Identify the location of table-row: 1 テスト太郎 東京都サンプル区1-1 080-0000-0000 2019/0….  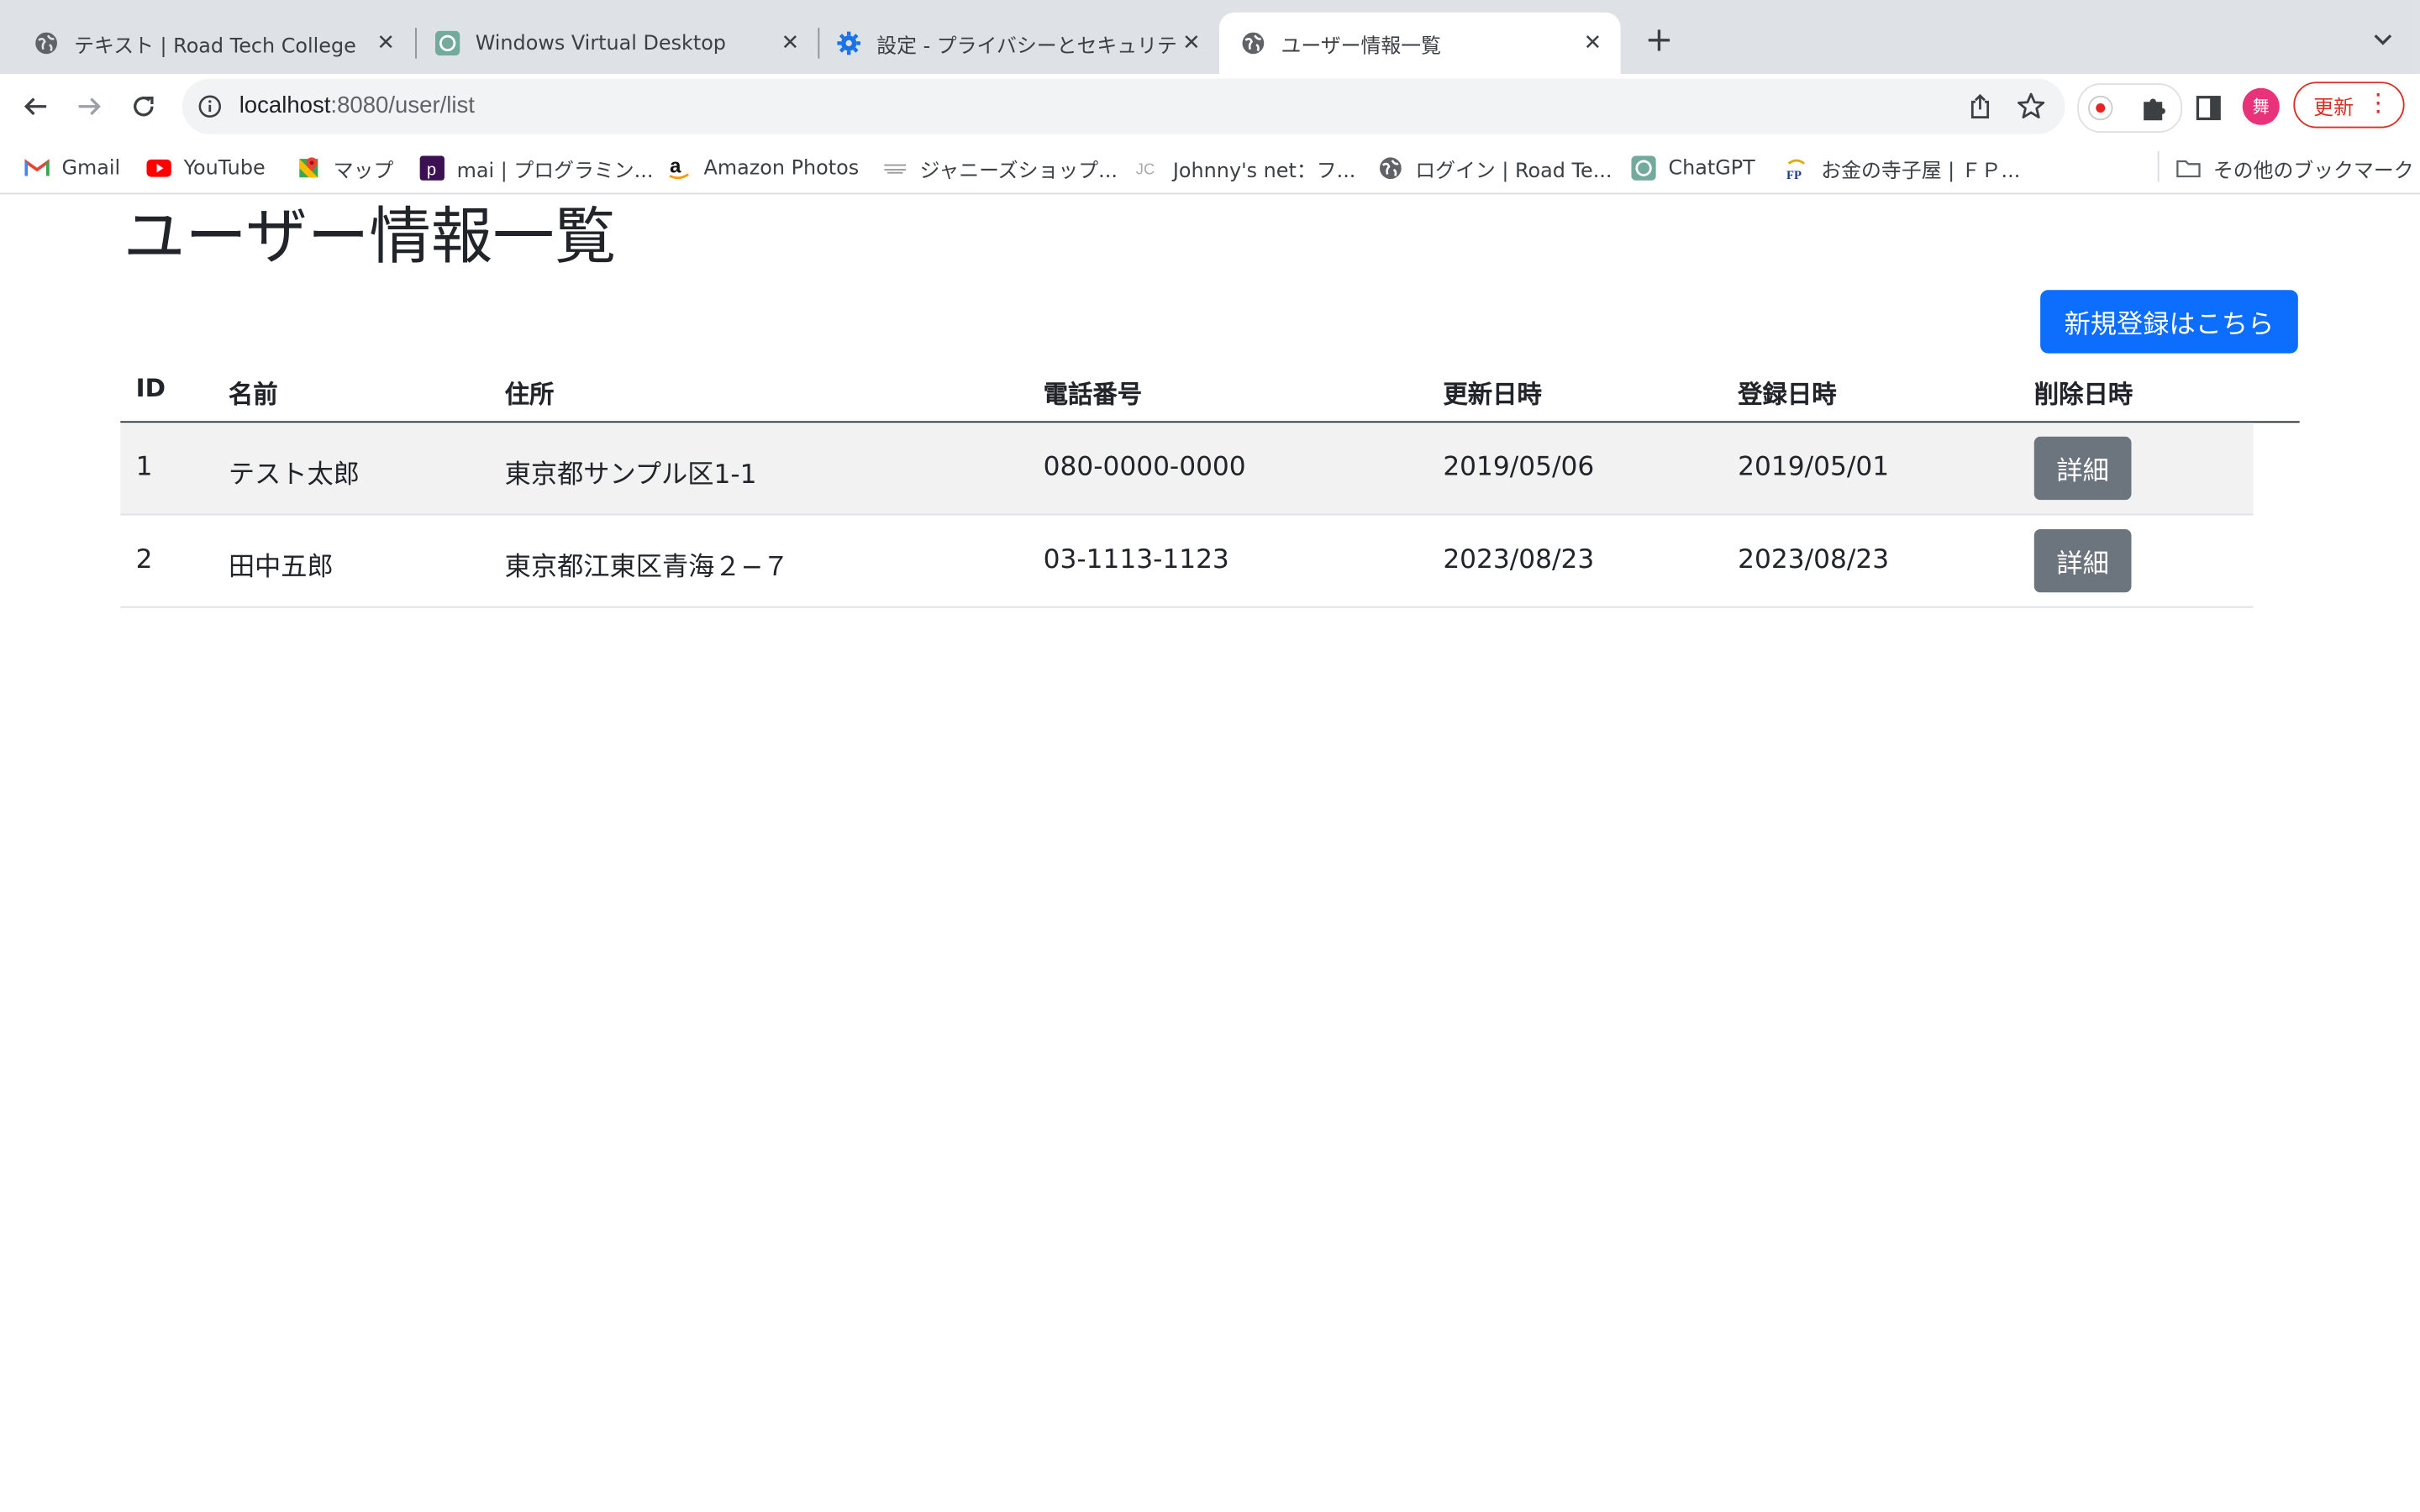
(1187, 469).